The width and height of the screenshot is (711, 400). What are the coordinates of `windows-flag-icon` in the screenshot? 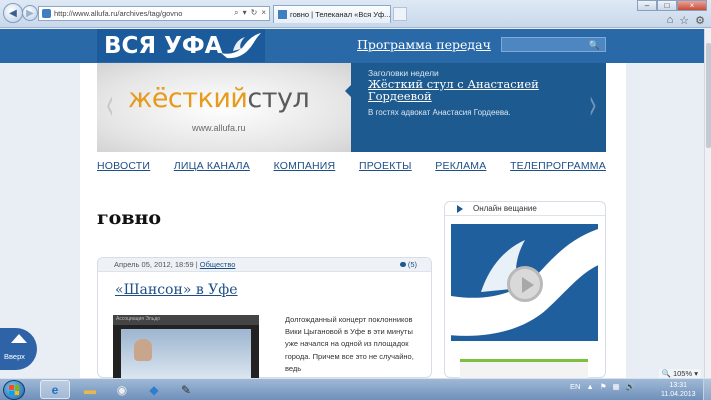 It's located at (14, 390).